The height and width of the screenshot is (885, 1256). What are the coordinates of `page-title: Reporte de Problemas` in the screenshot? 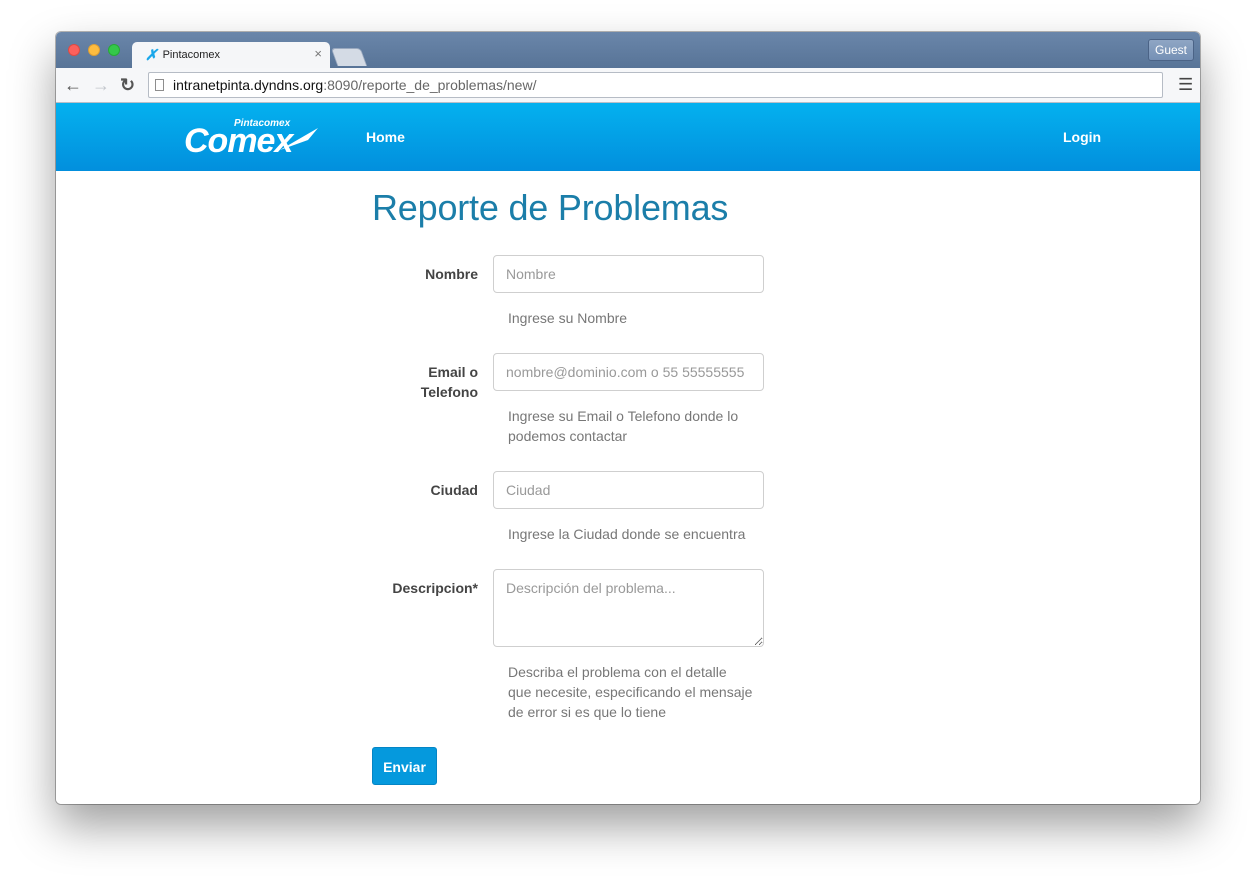 It's located at (550, 207).